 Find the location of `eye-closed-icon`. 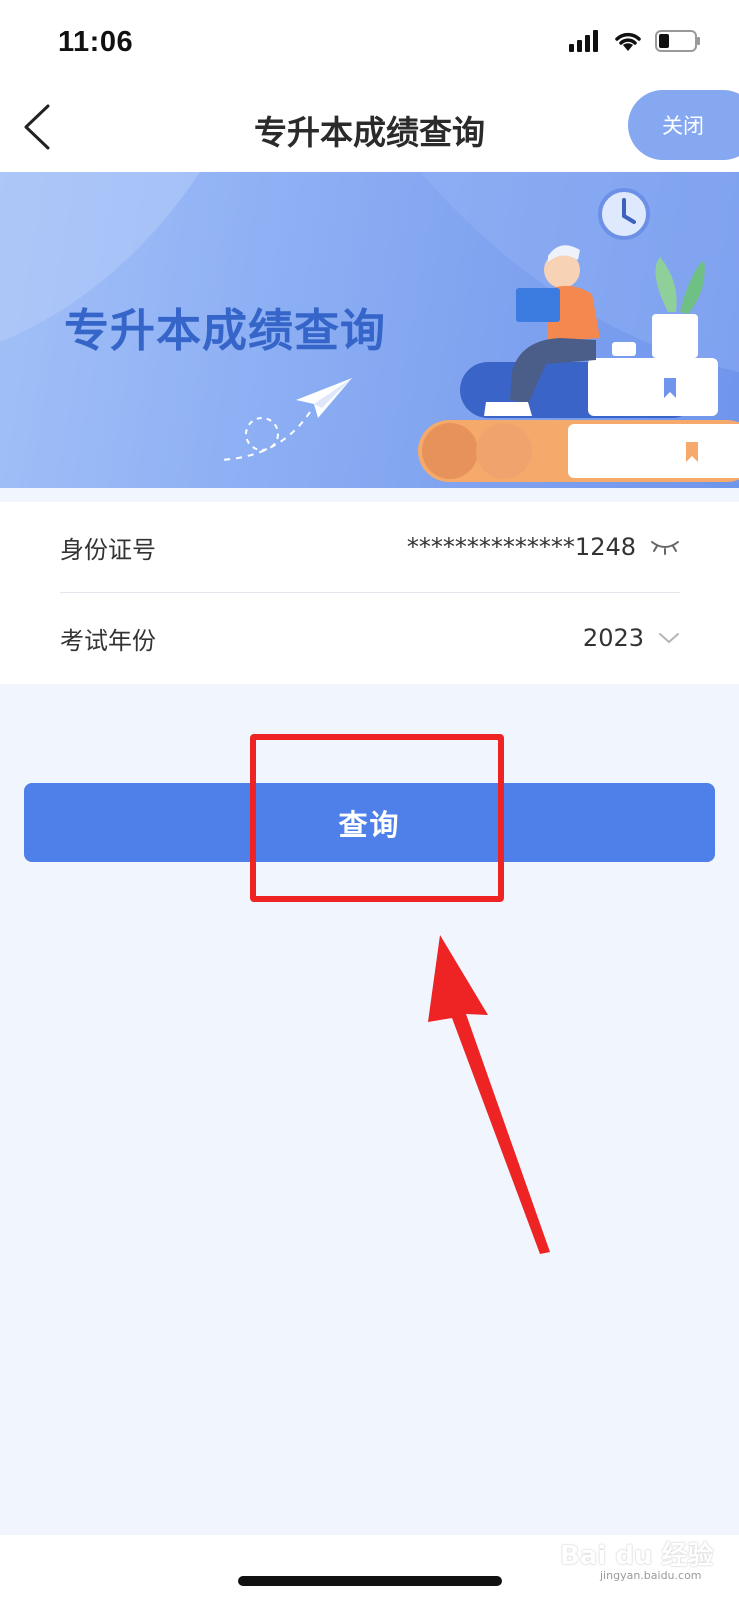

eye-closed-icon is located at coordinates (665, 548).